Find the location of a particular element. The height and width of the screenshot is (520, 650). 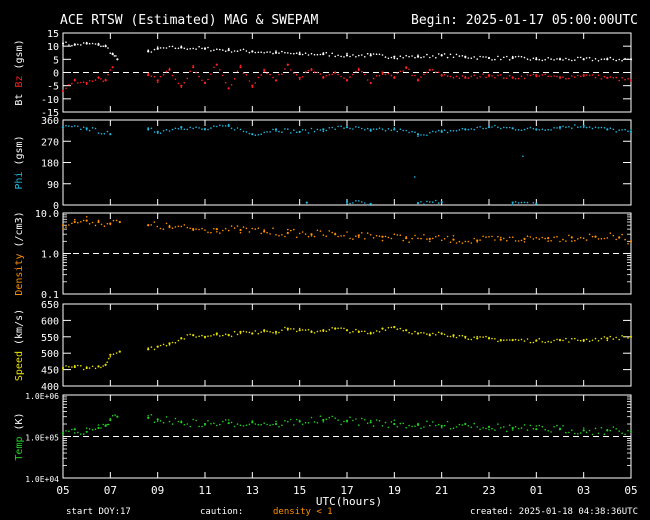

x-tick-label: 01 is located at coordinates (536, 490).